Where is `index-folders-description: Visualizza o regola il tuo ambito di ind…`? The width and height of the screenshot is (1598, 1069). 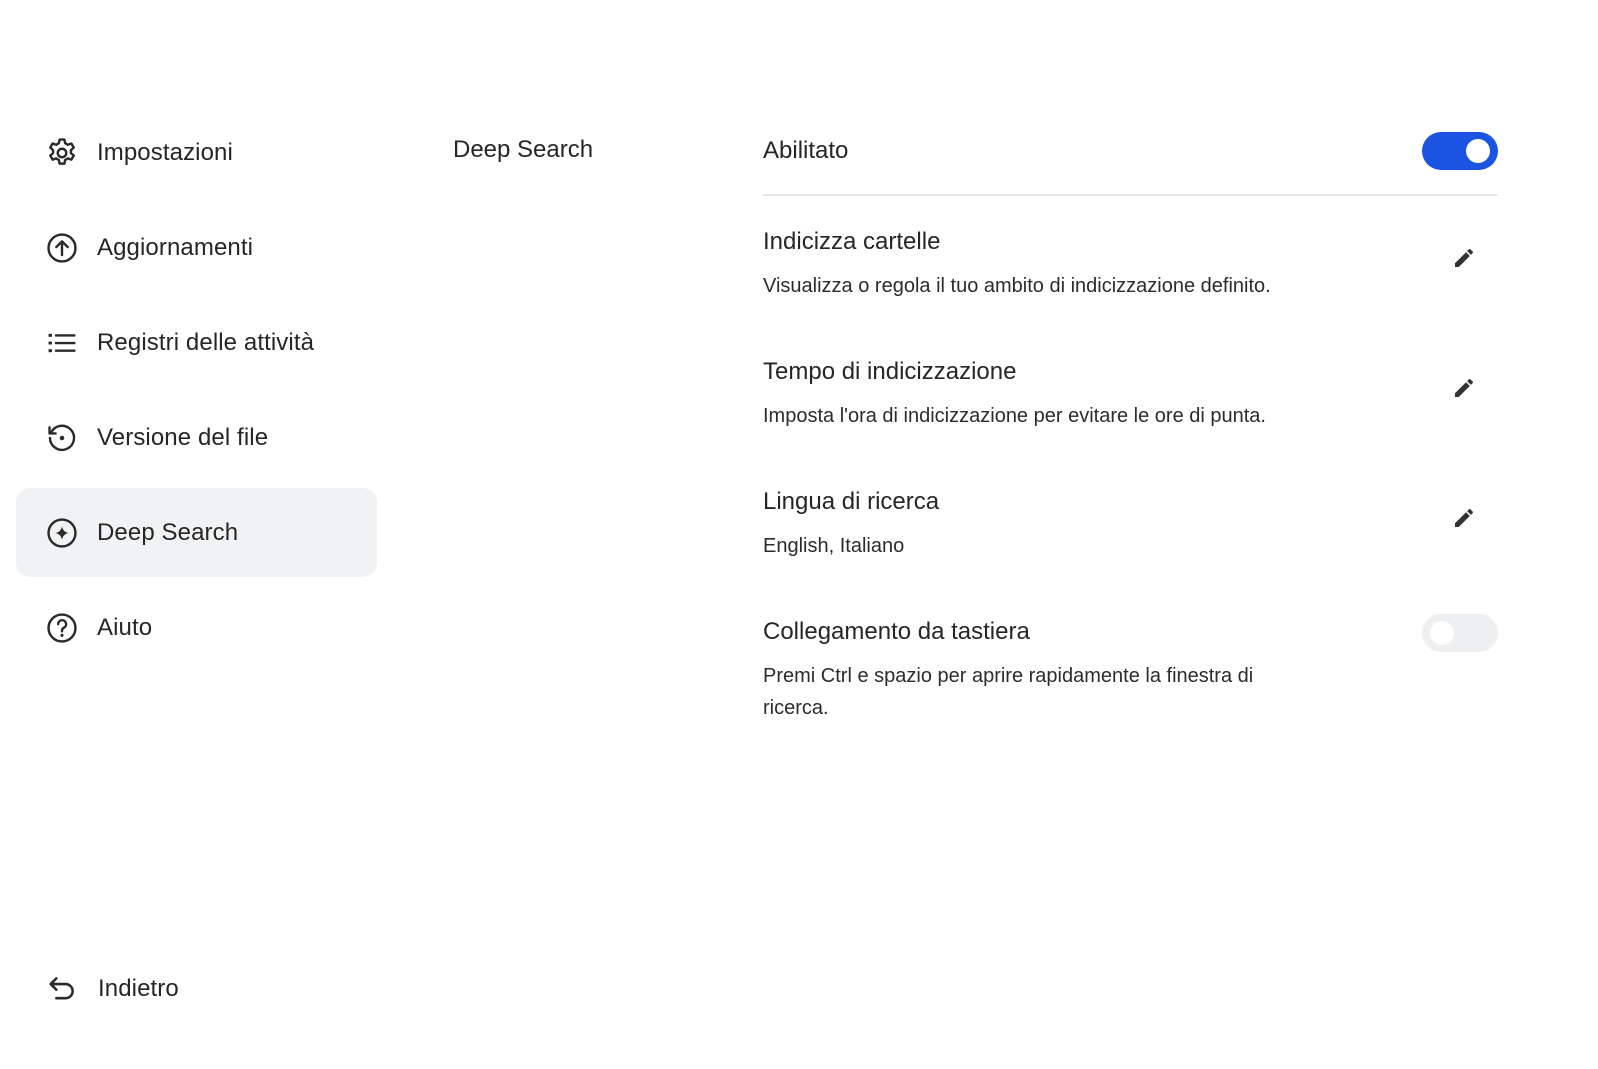 index-folders-description: Visualizza o regola il tuo ambito di ind… is located at coordinates (1017, 286).